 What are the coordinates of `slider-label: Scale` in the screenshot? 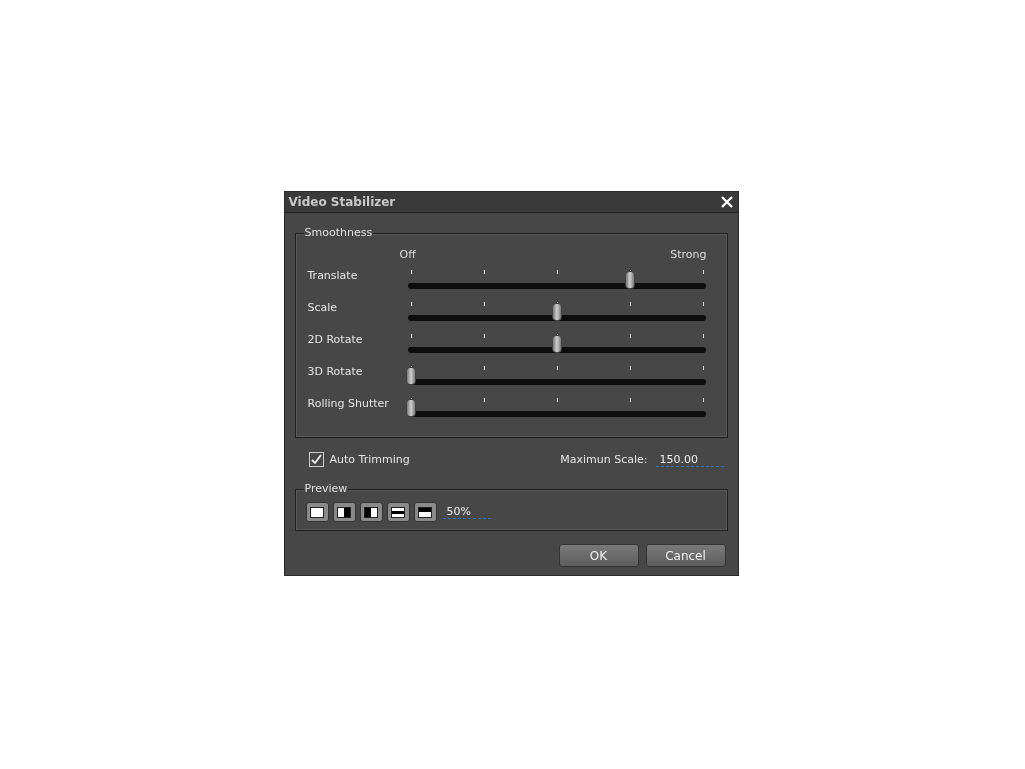 It's located at (323, 307).